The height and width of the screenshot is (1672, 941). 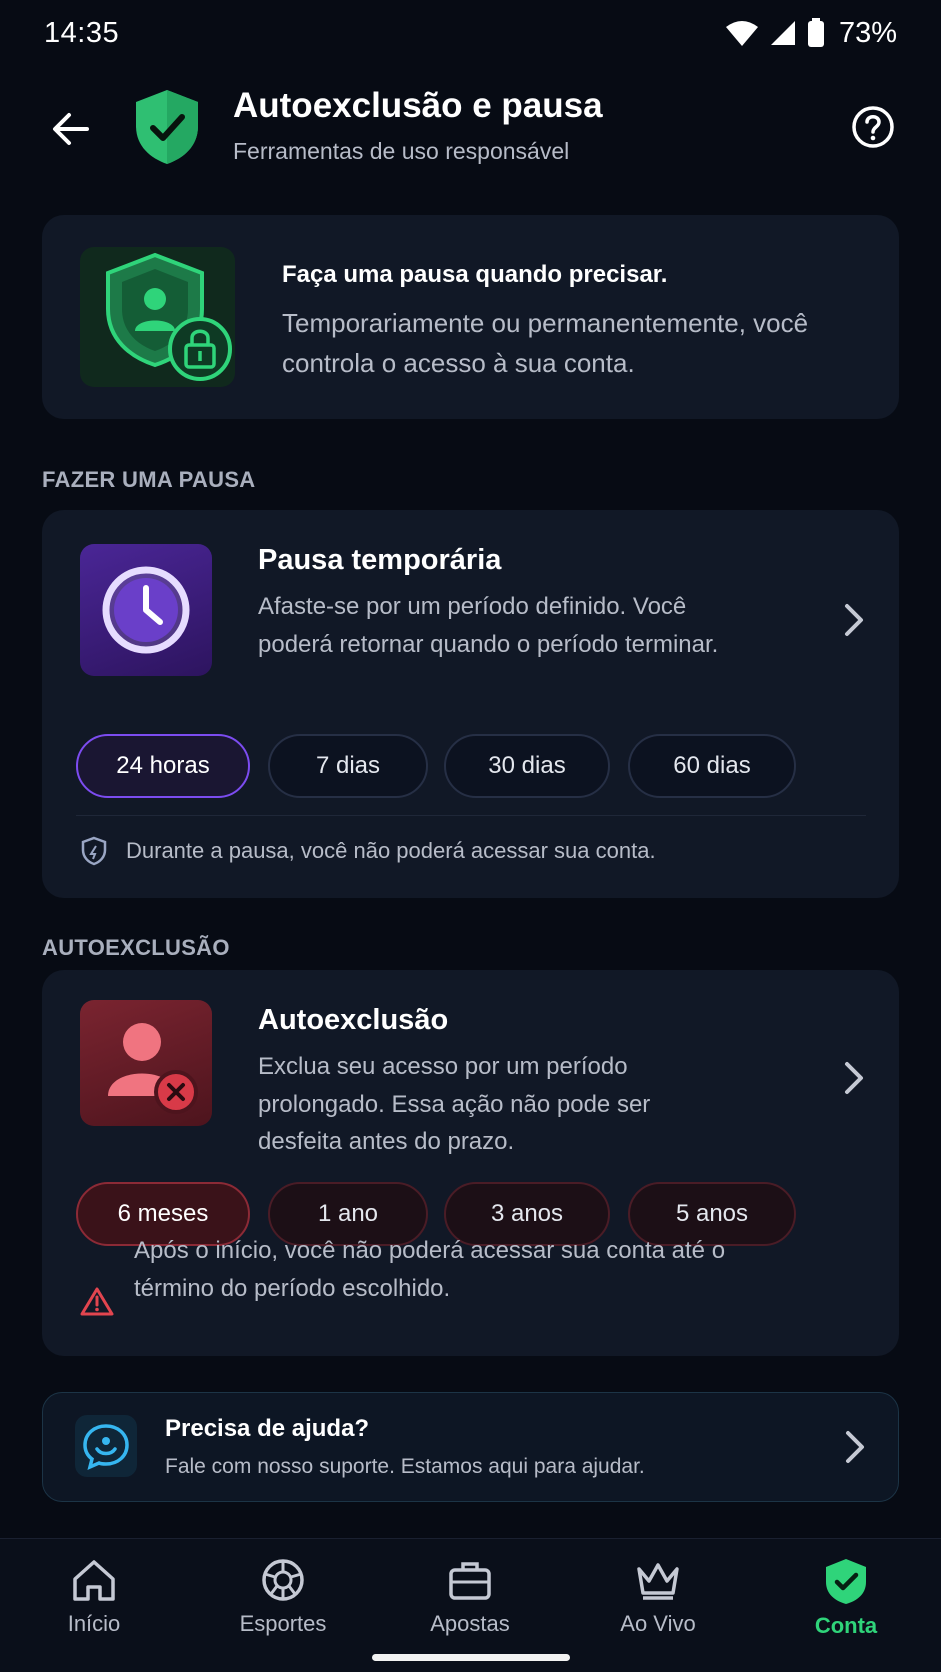 I want to click on nav-item-apostas: Apostas, so click(x=470, y=1607).